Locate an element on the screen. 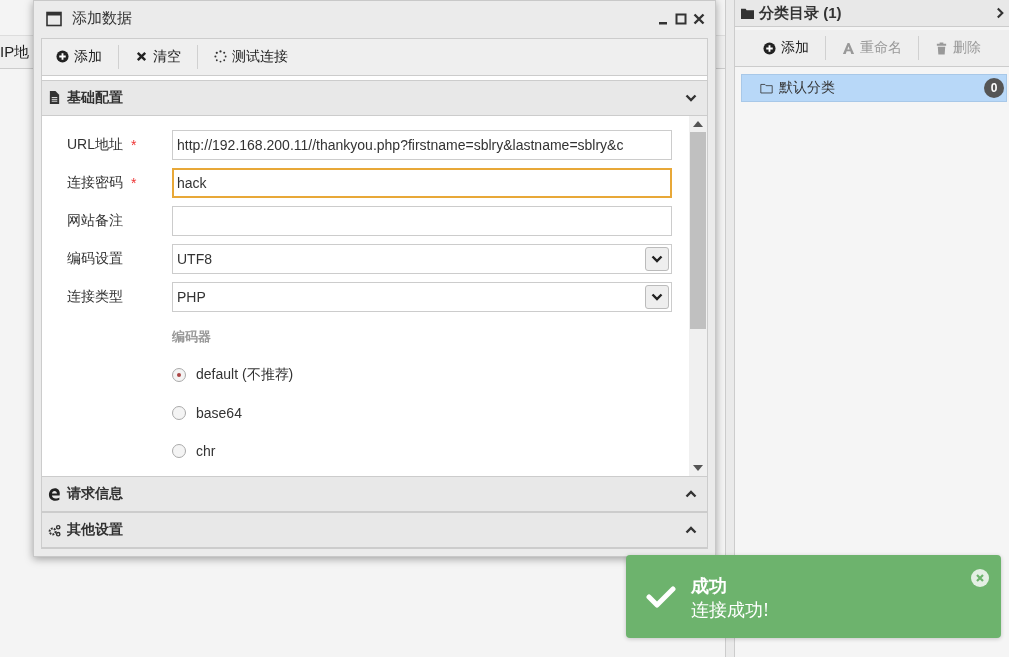  trash-icon is located at coordinates (941, 48).